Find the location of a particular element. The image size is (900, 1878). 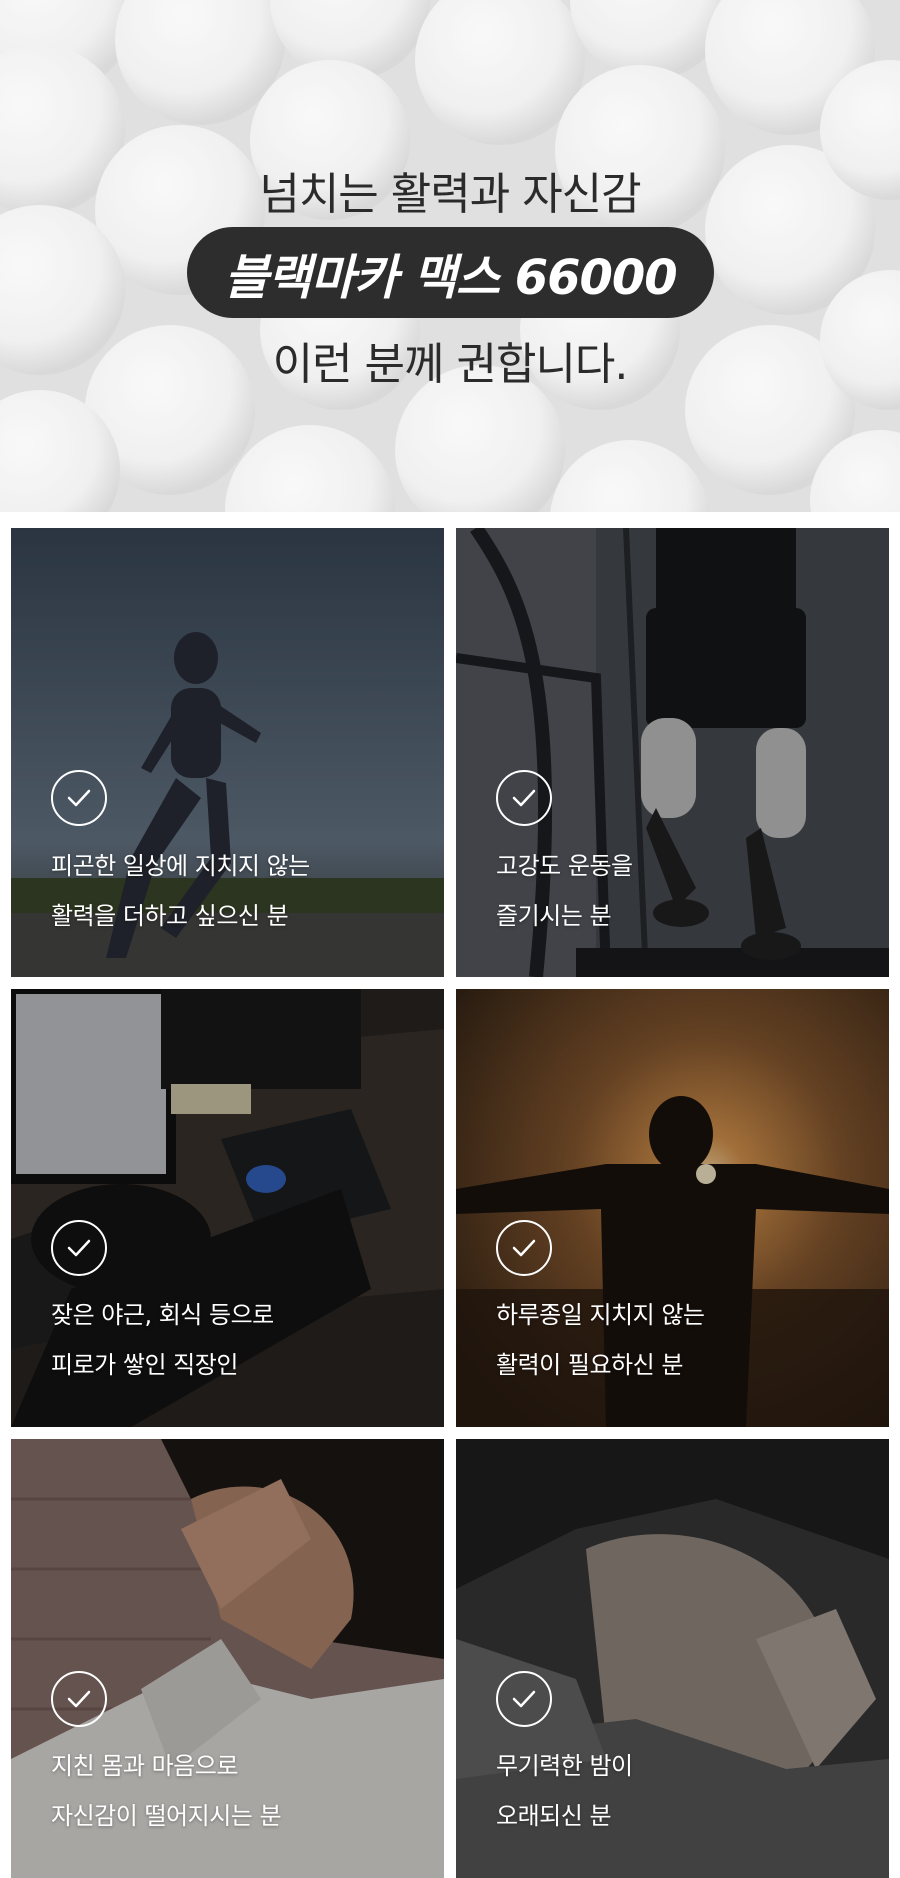

card-text-line2: 자신감이 떨어지시는 분 is located at coordinates (166, 1816).